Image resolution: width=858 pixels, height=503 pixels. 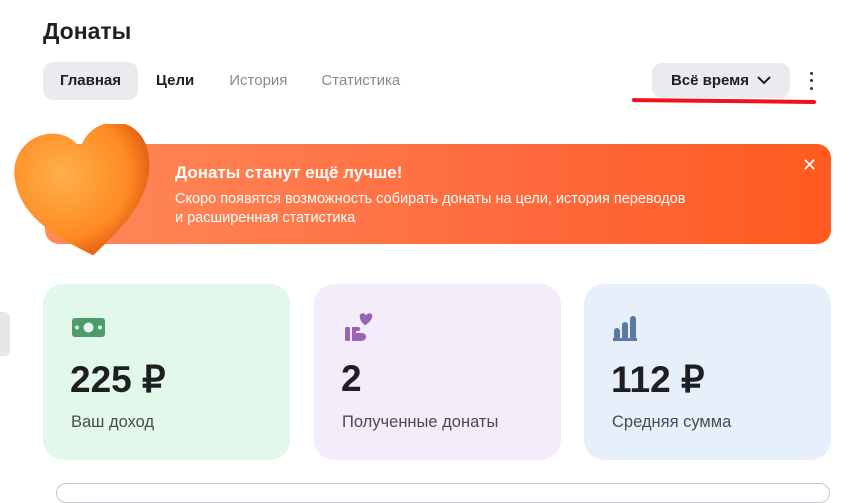 What do you see at coordinates (258, 81) in the screenshot?
I see `tab-history: История` at bounding box center [258, 81].